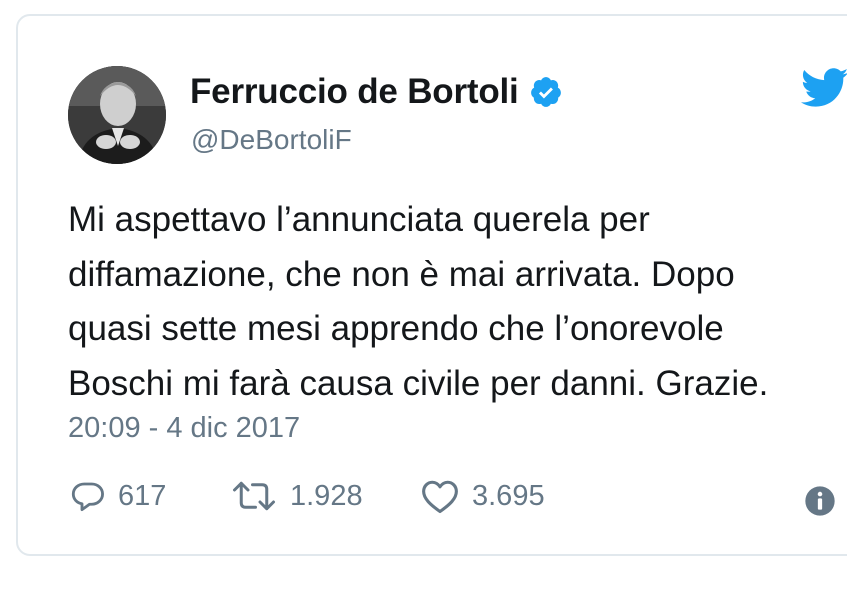 The image size is (847, 595). Describe the element at coordinates (117, 115) in the screenshot. I see `avatar` at that location.